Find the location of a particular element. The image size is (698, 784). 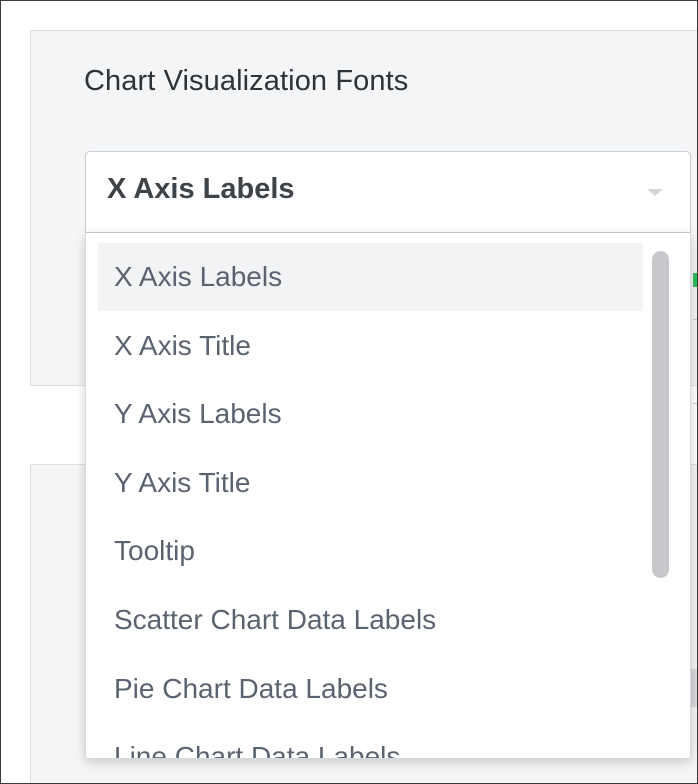

dropdown-option: Y Axis Labels is located at coordinates (370, 414).